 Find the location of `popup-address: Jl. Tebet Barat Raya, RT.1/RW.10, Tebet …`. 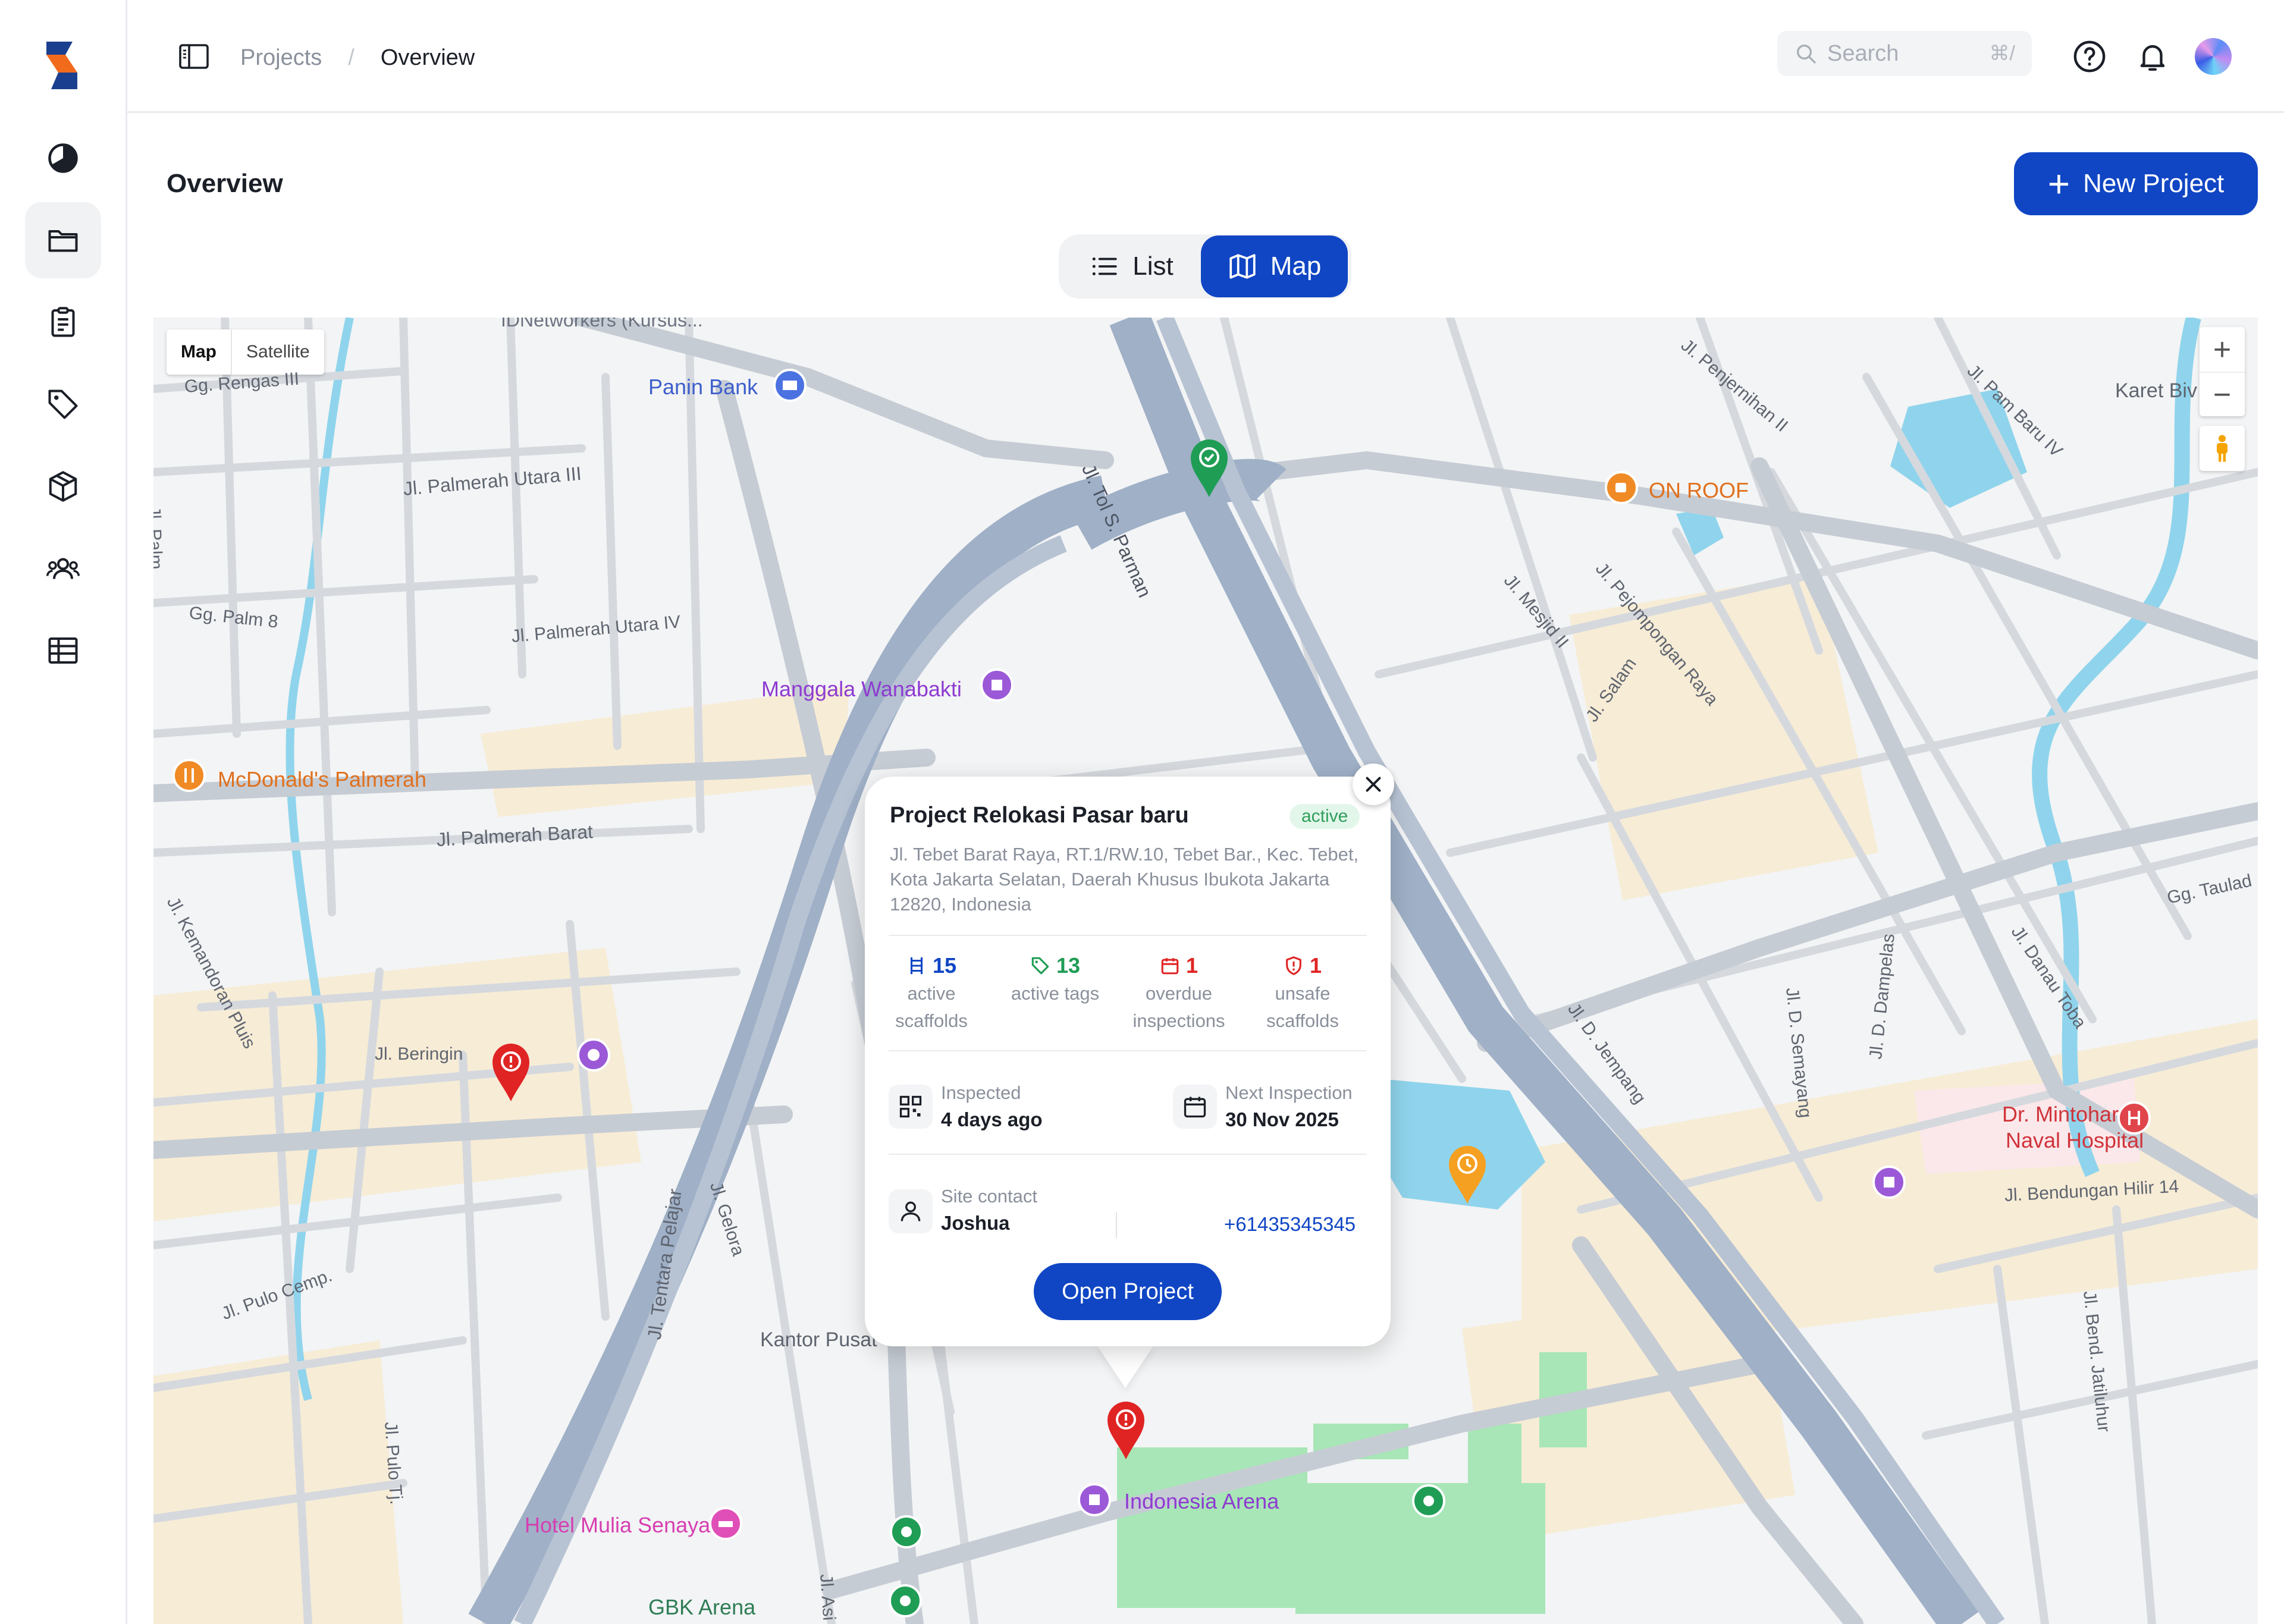

popup-address: Jl. Tebet Barat Raya, RT.1/RW.10, Tebet … is located at coordinates (1124, 880).